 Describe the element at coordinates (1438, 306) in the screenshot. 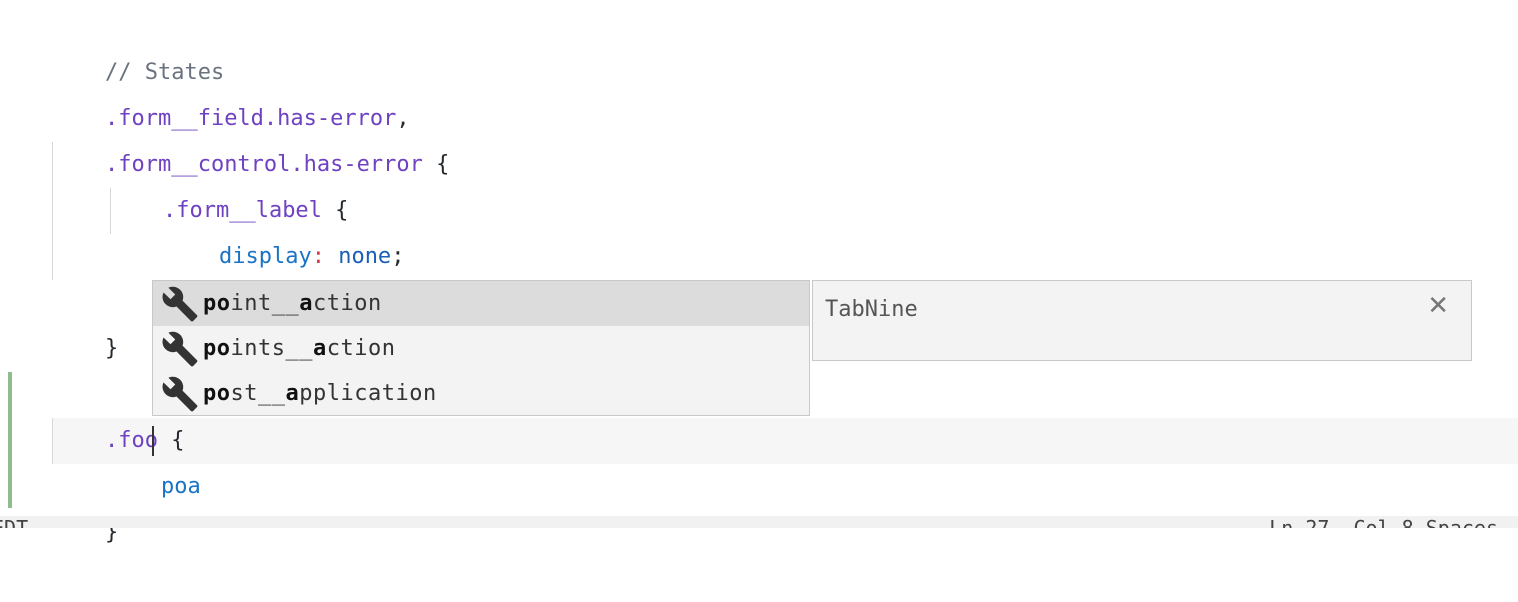

I see `close-icon: ✕` at that location.